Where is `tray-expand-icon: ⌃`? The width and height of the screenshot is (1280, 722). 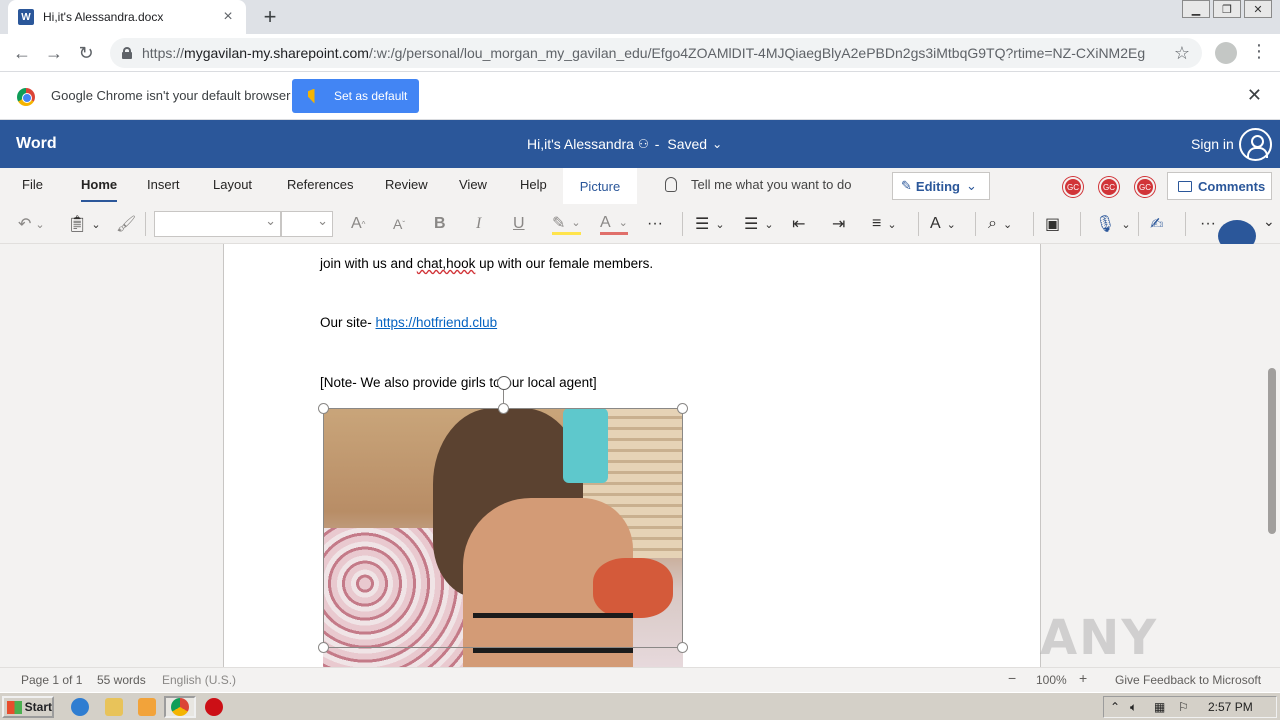 tray-expand-icon: ⌃ is located at coordinates (1115, 707).